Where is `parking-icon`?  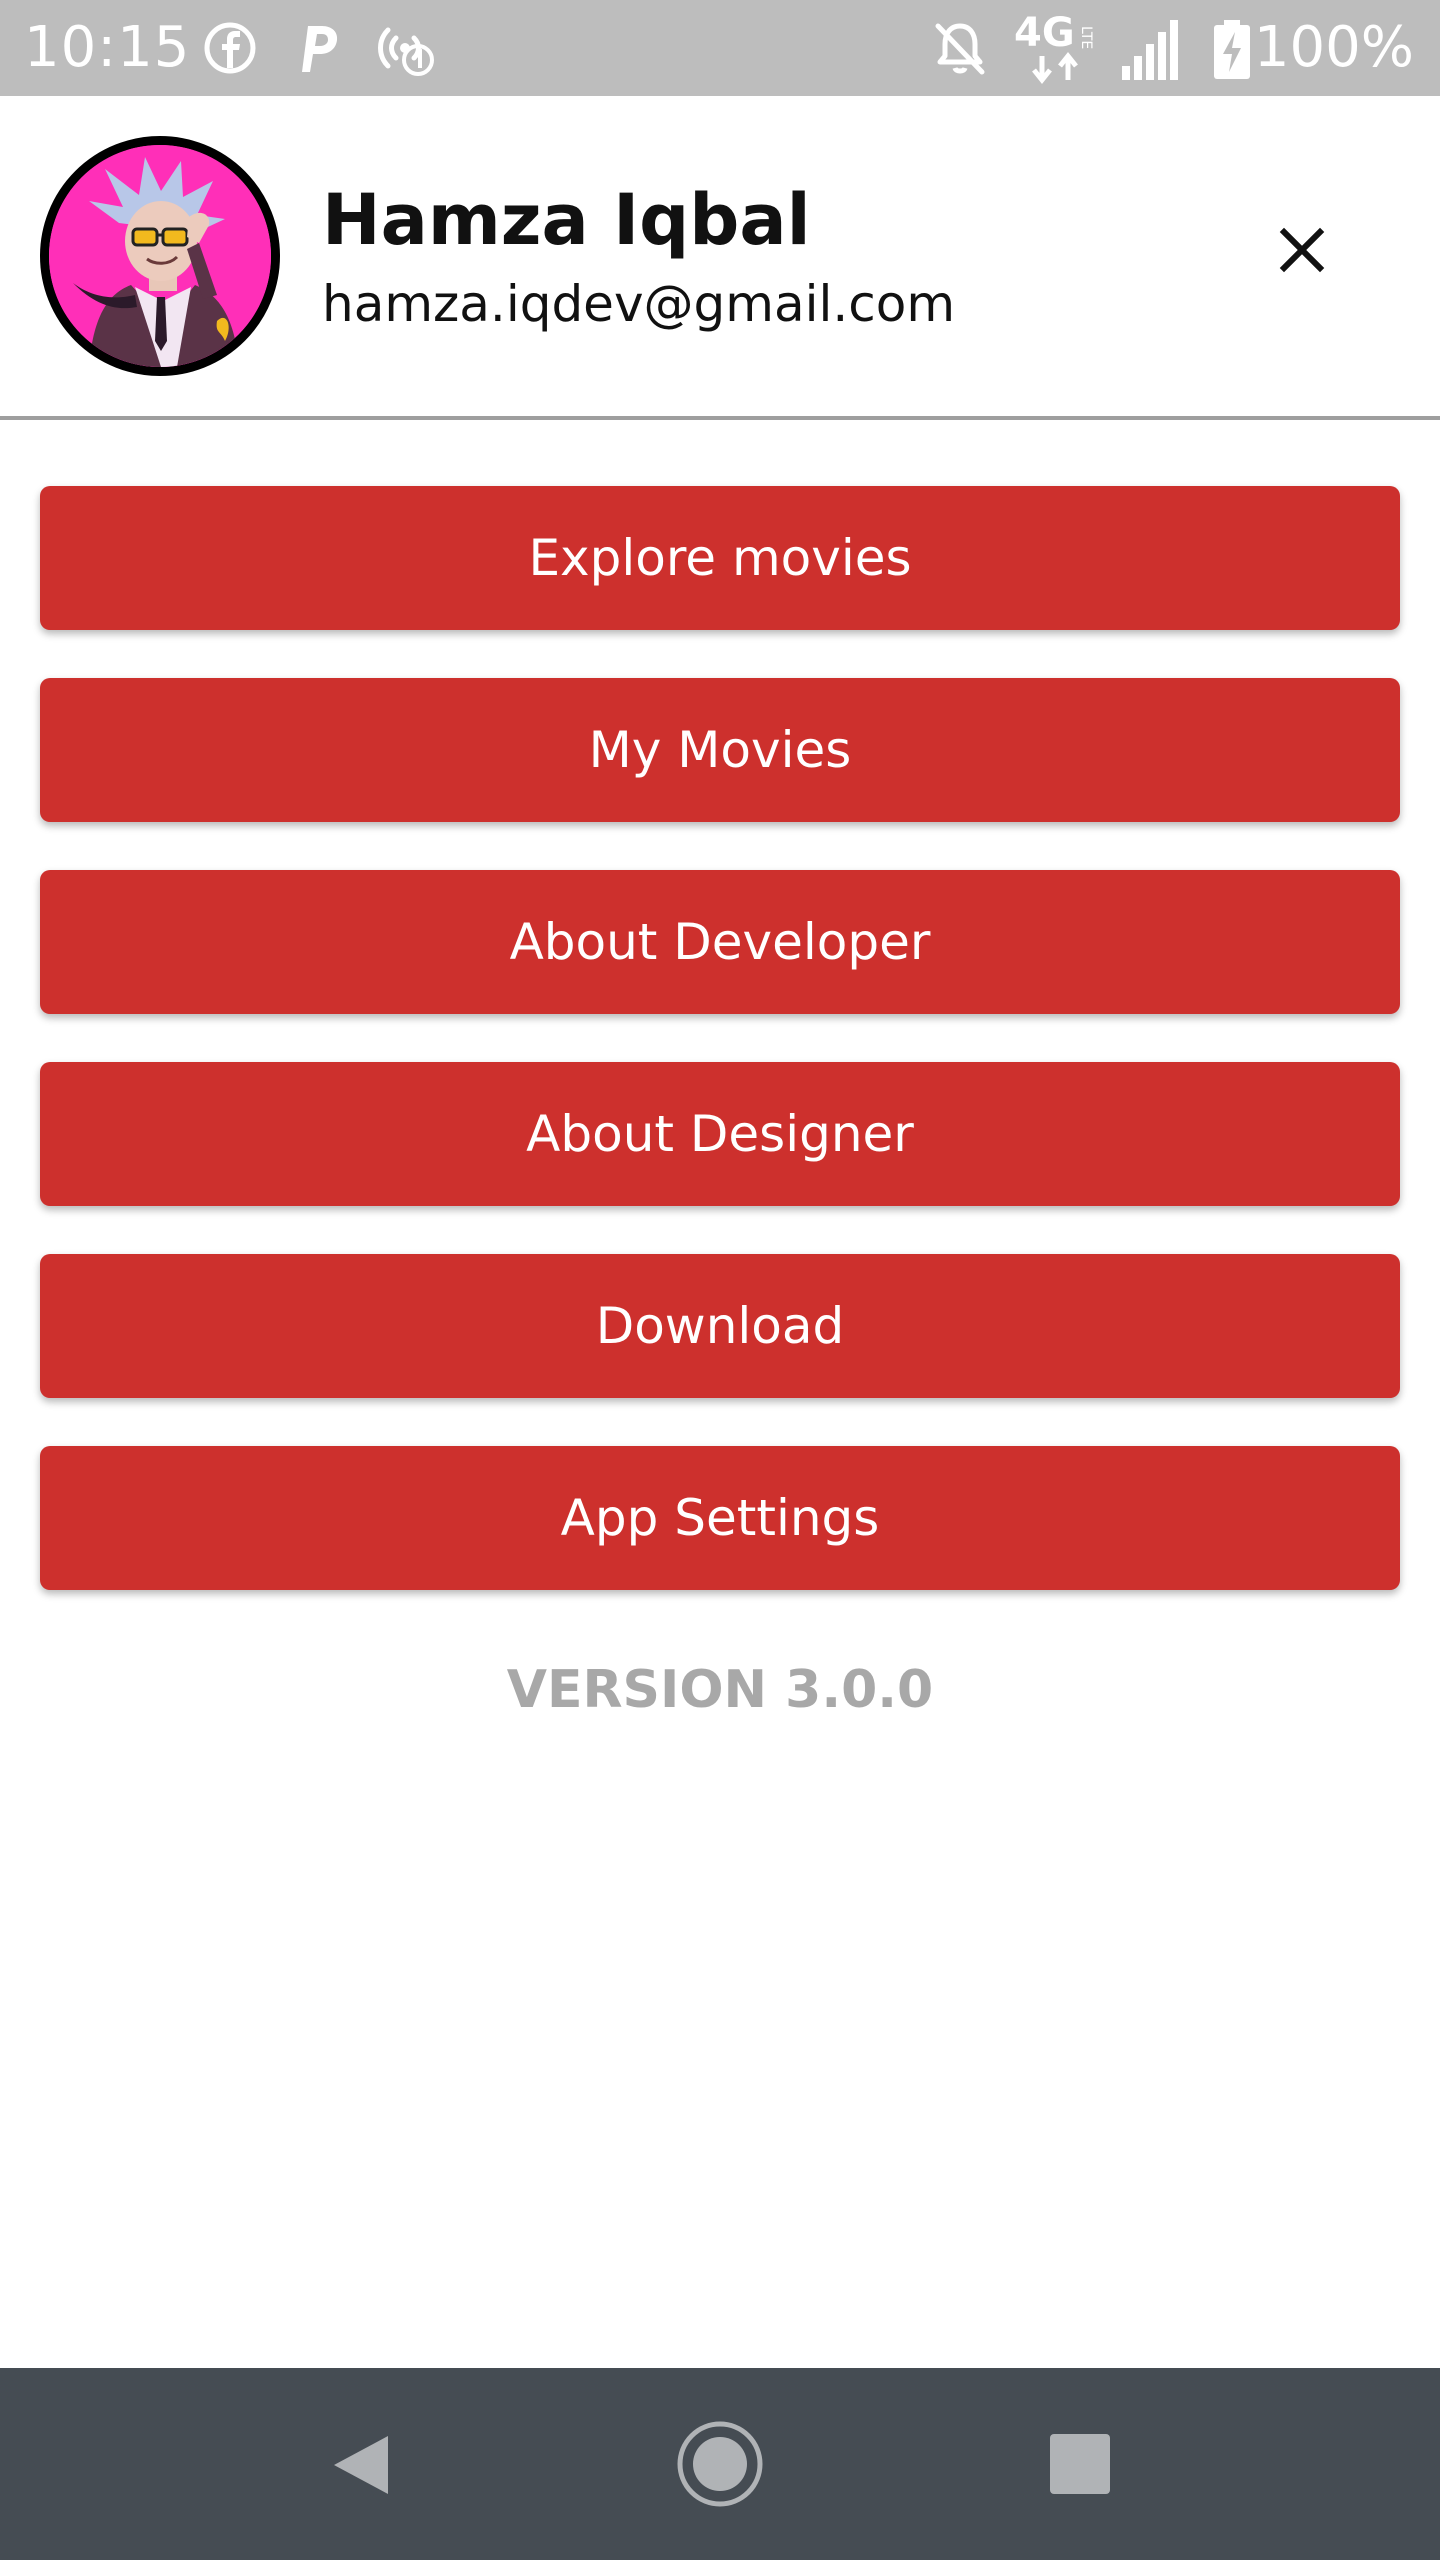
parking-icon is located at coordinates (318, 48).